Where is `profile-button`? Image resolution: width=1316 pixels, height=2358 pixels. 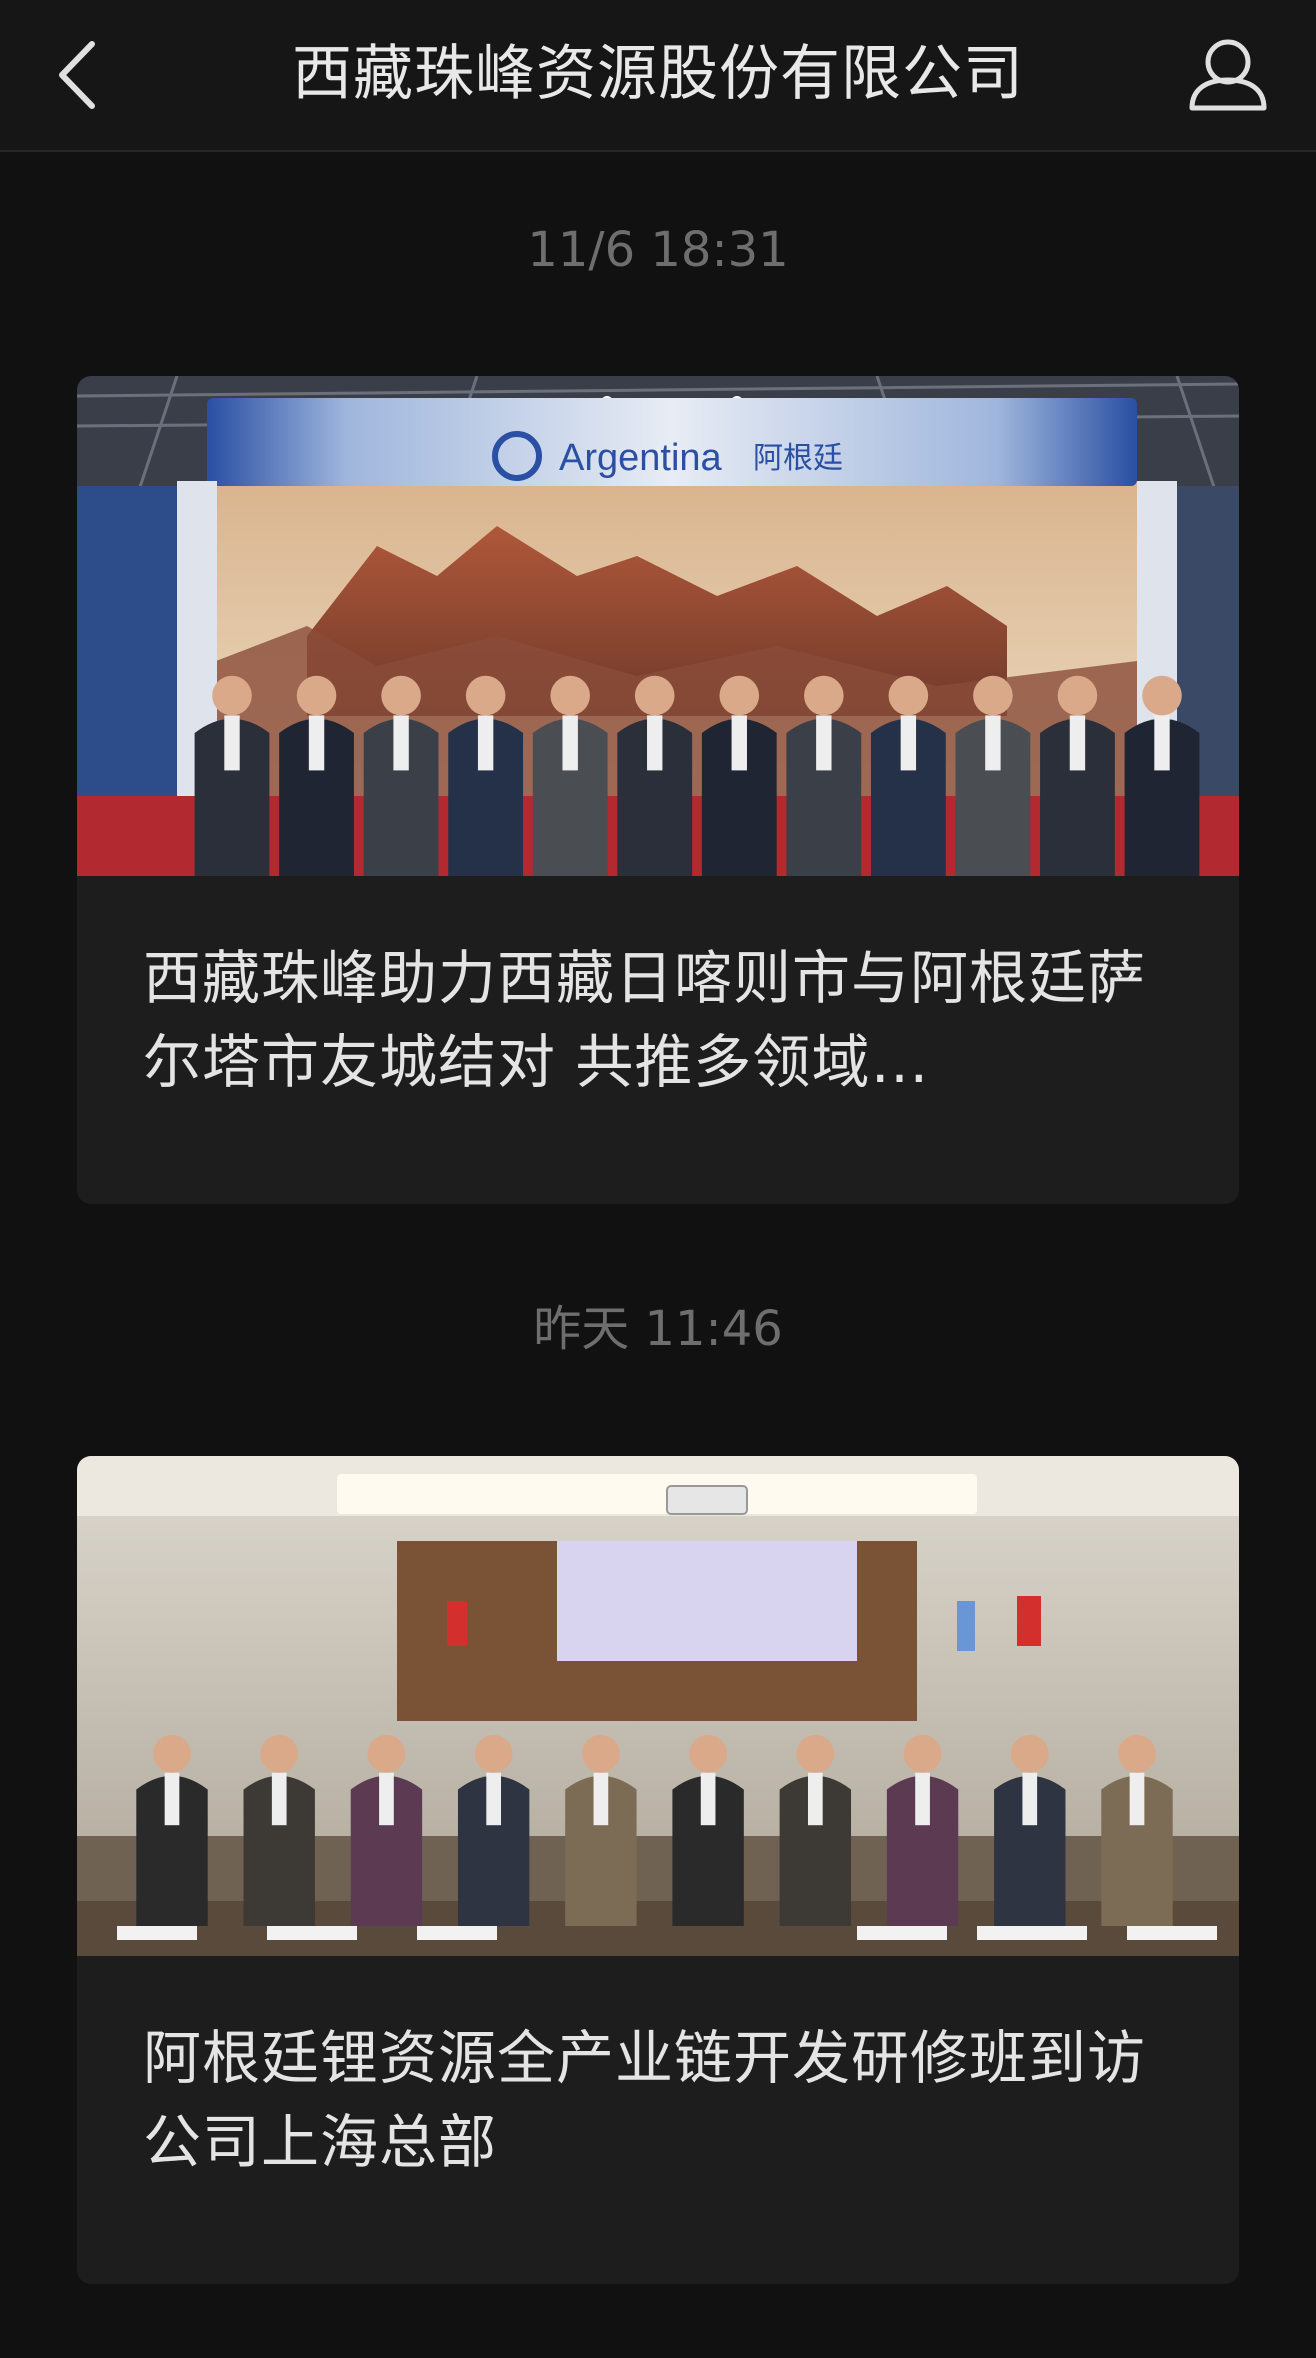 profile-button is located at coordinates (1228, 75).